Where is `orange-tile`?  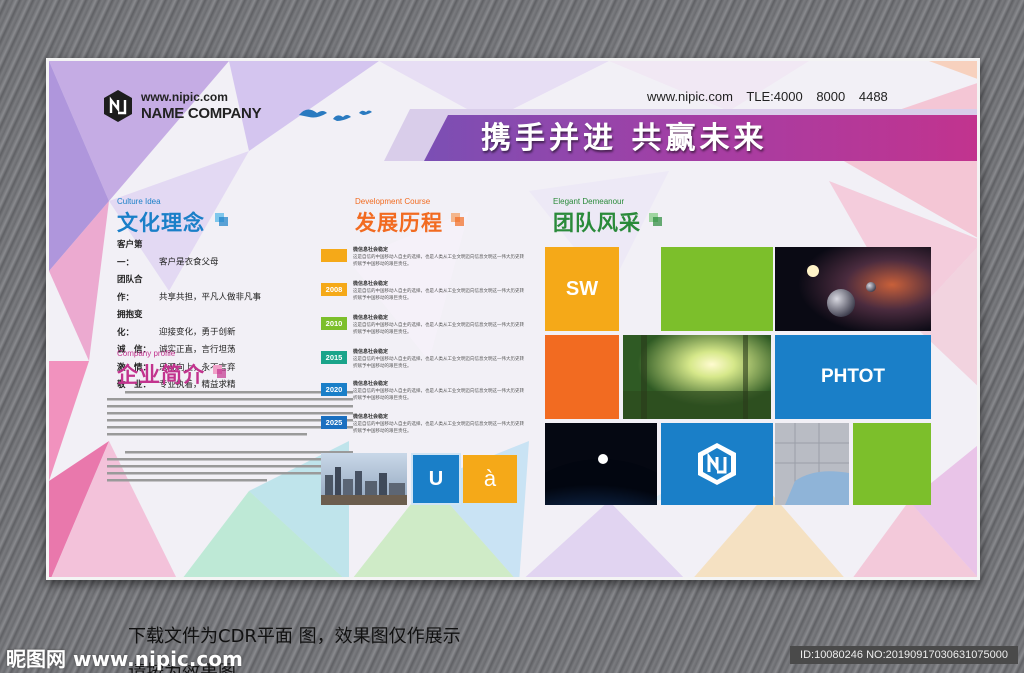 orange-tile is located at coordinates (582, 377).